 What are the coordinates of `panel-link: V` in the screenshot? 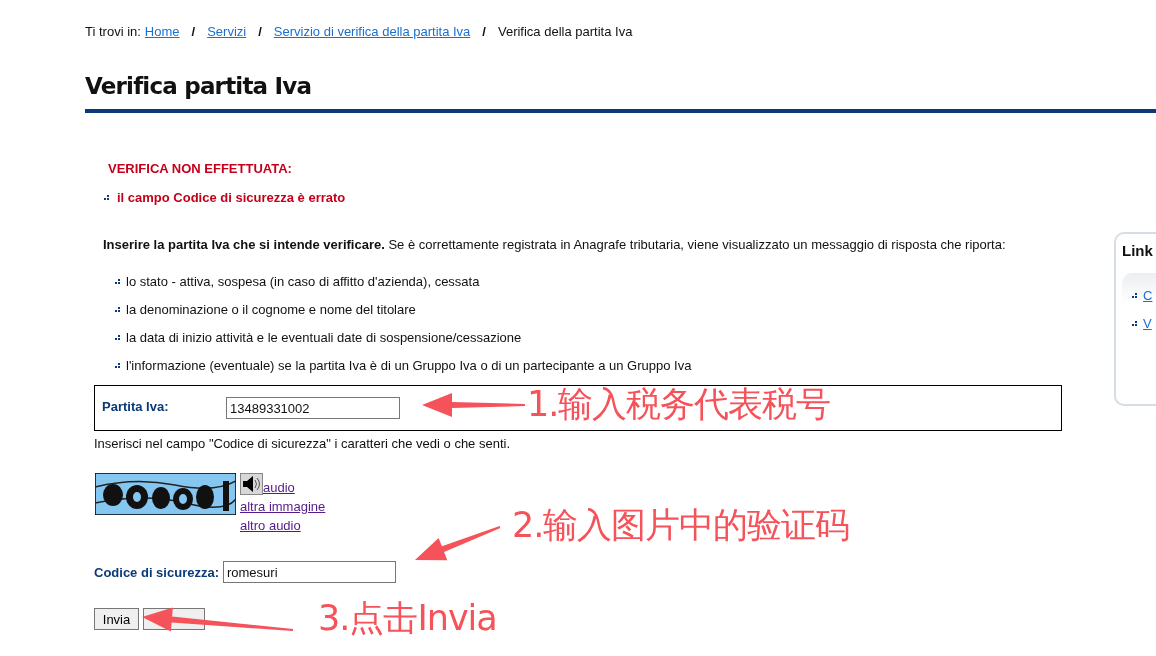 It's located at (1147, 323).